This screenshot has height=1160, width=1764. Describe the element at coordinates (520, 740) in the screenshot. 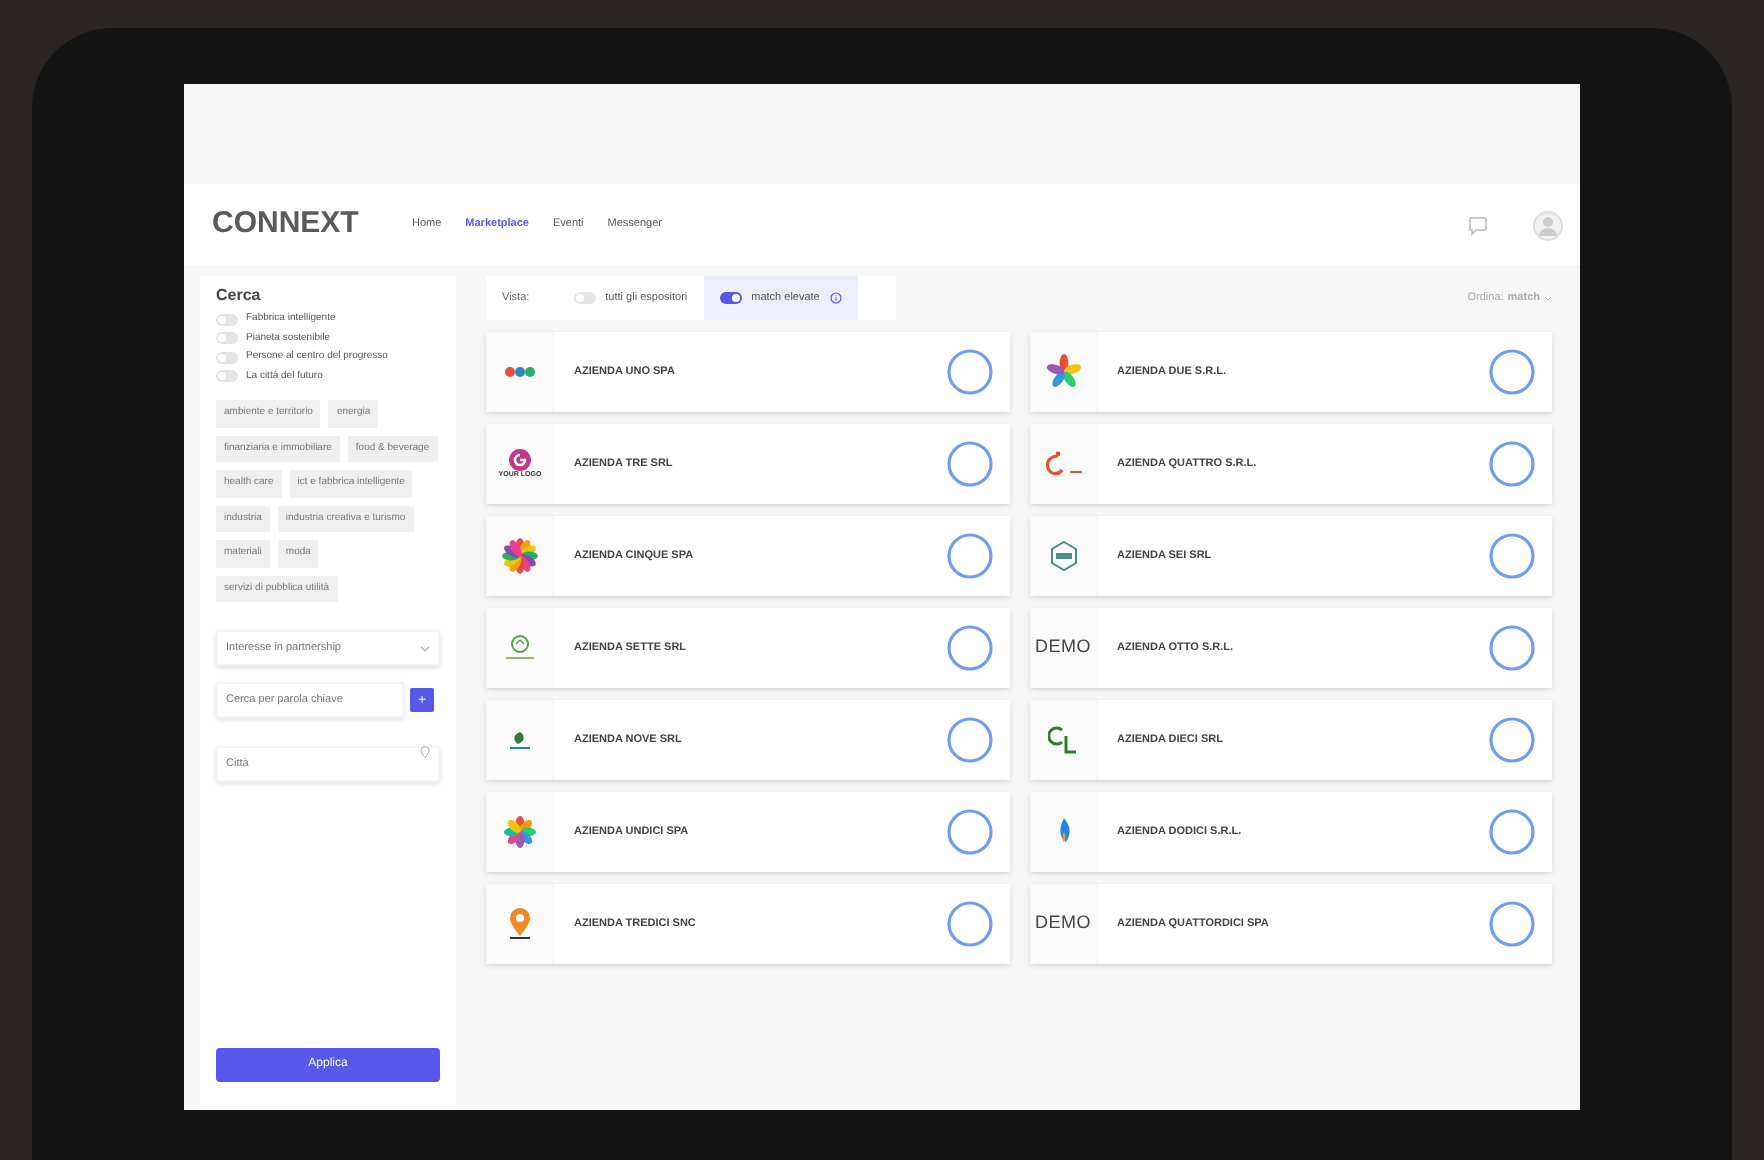

I see `leaf-logo-icon` at that location.